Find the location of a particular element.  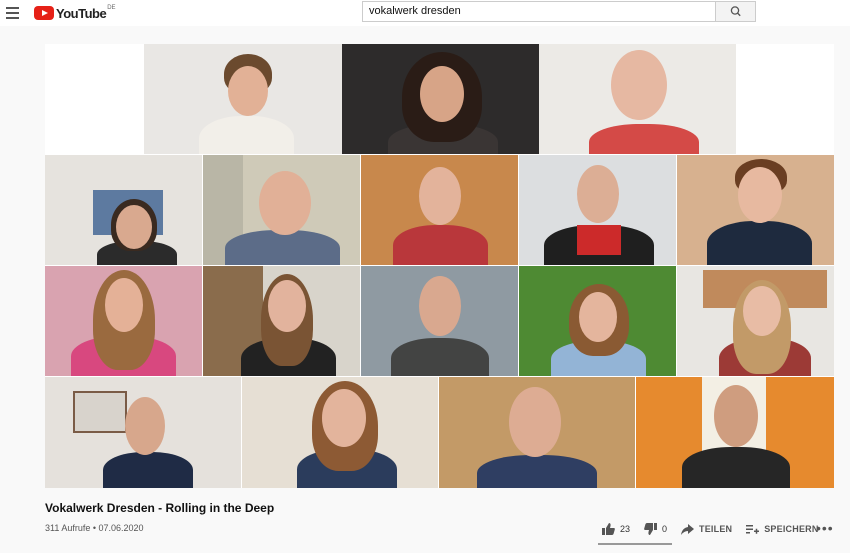

save-button: SPEICHERN is located at coordinates (782, 529).